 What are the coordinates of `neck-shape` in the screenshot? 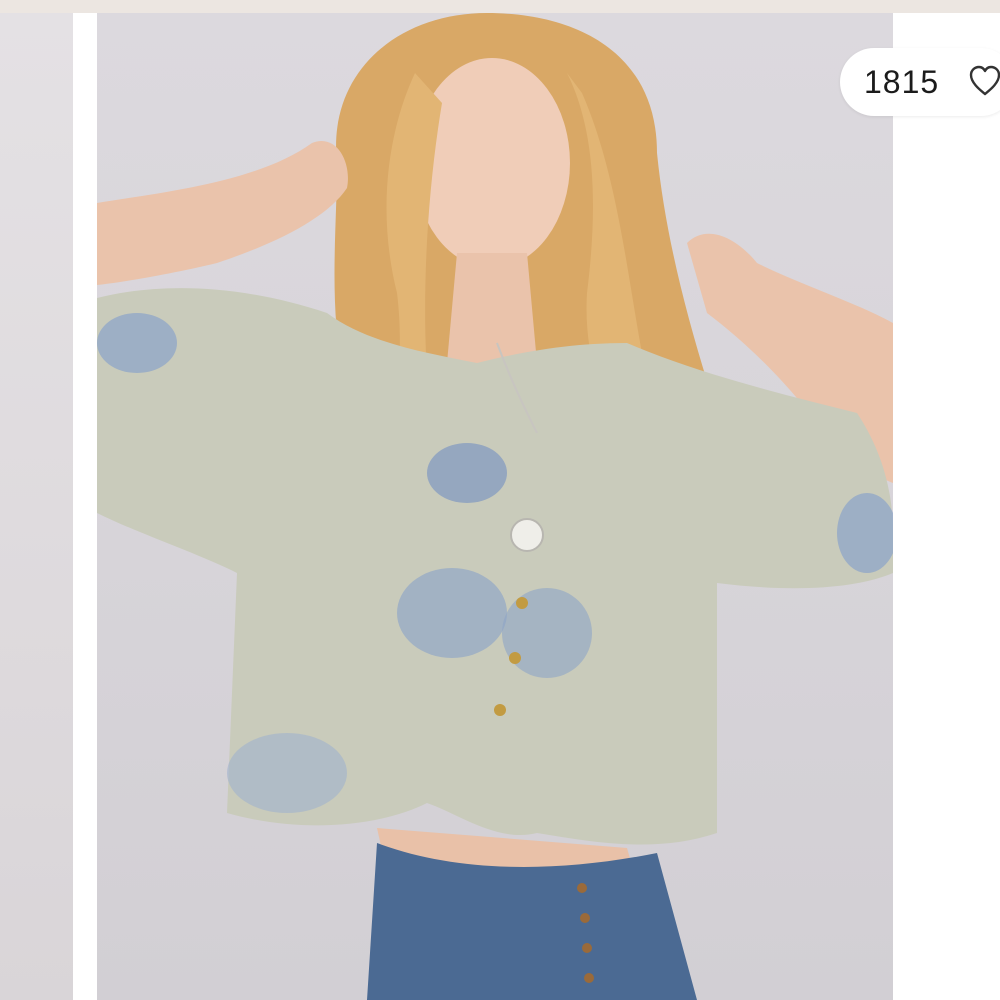 It's located at (492, 308).